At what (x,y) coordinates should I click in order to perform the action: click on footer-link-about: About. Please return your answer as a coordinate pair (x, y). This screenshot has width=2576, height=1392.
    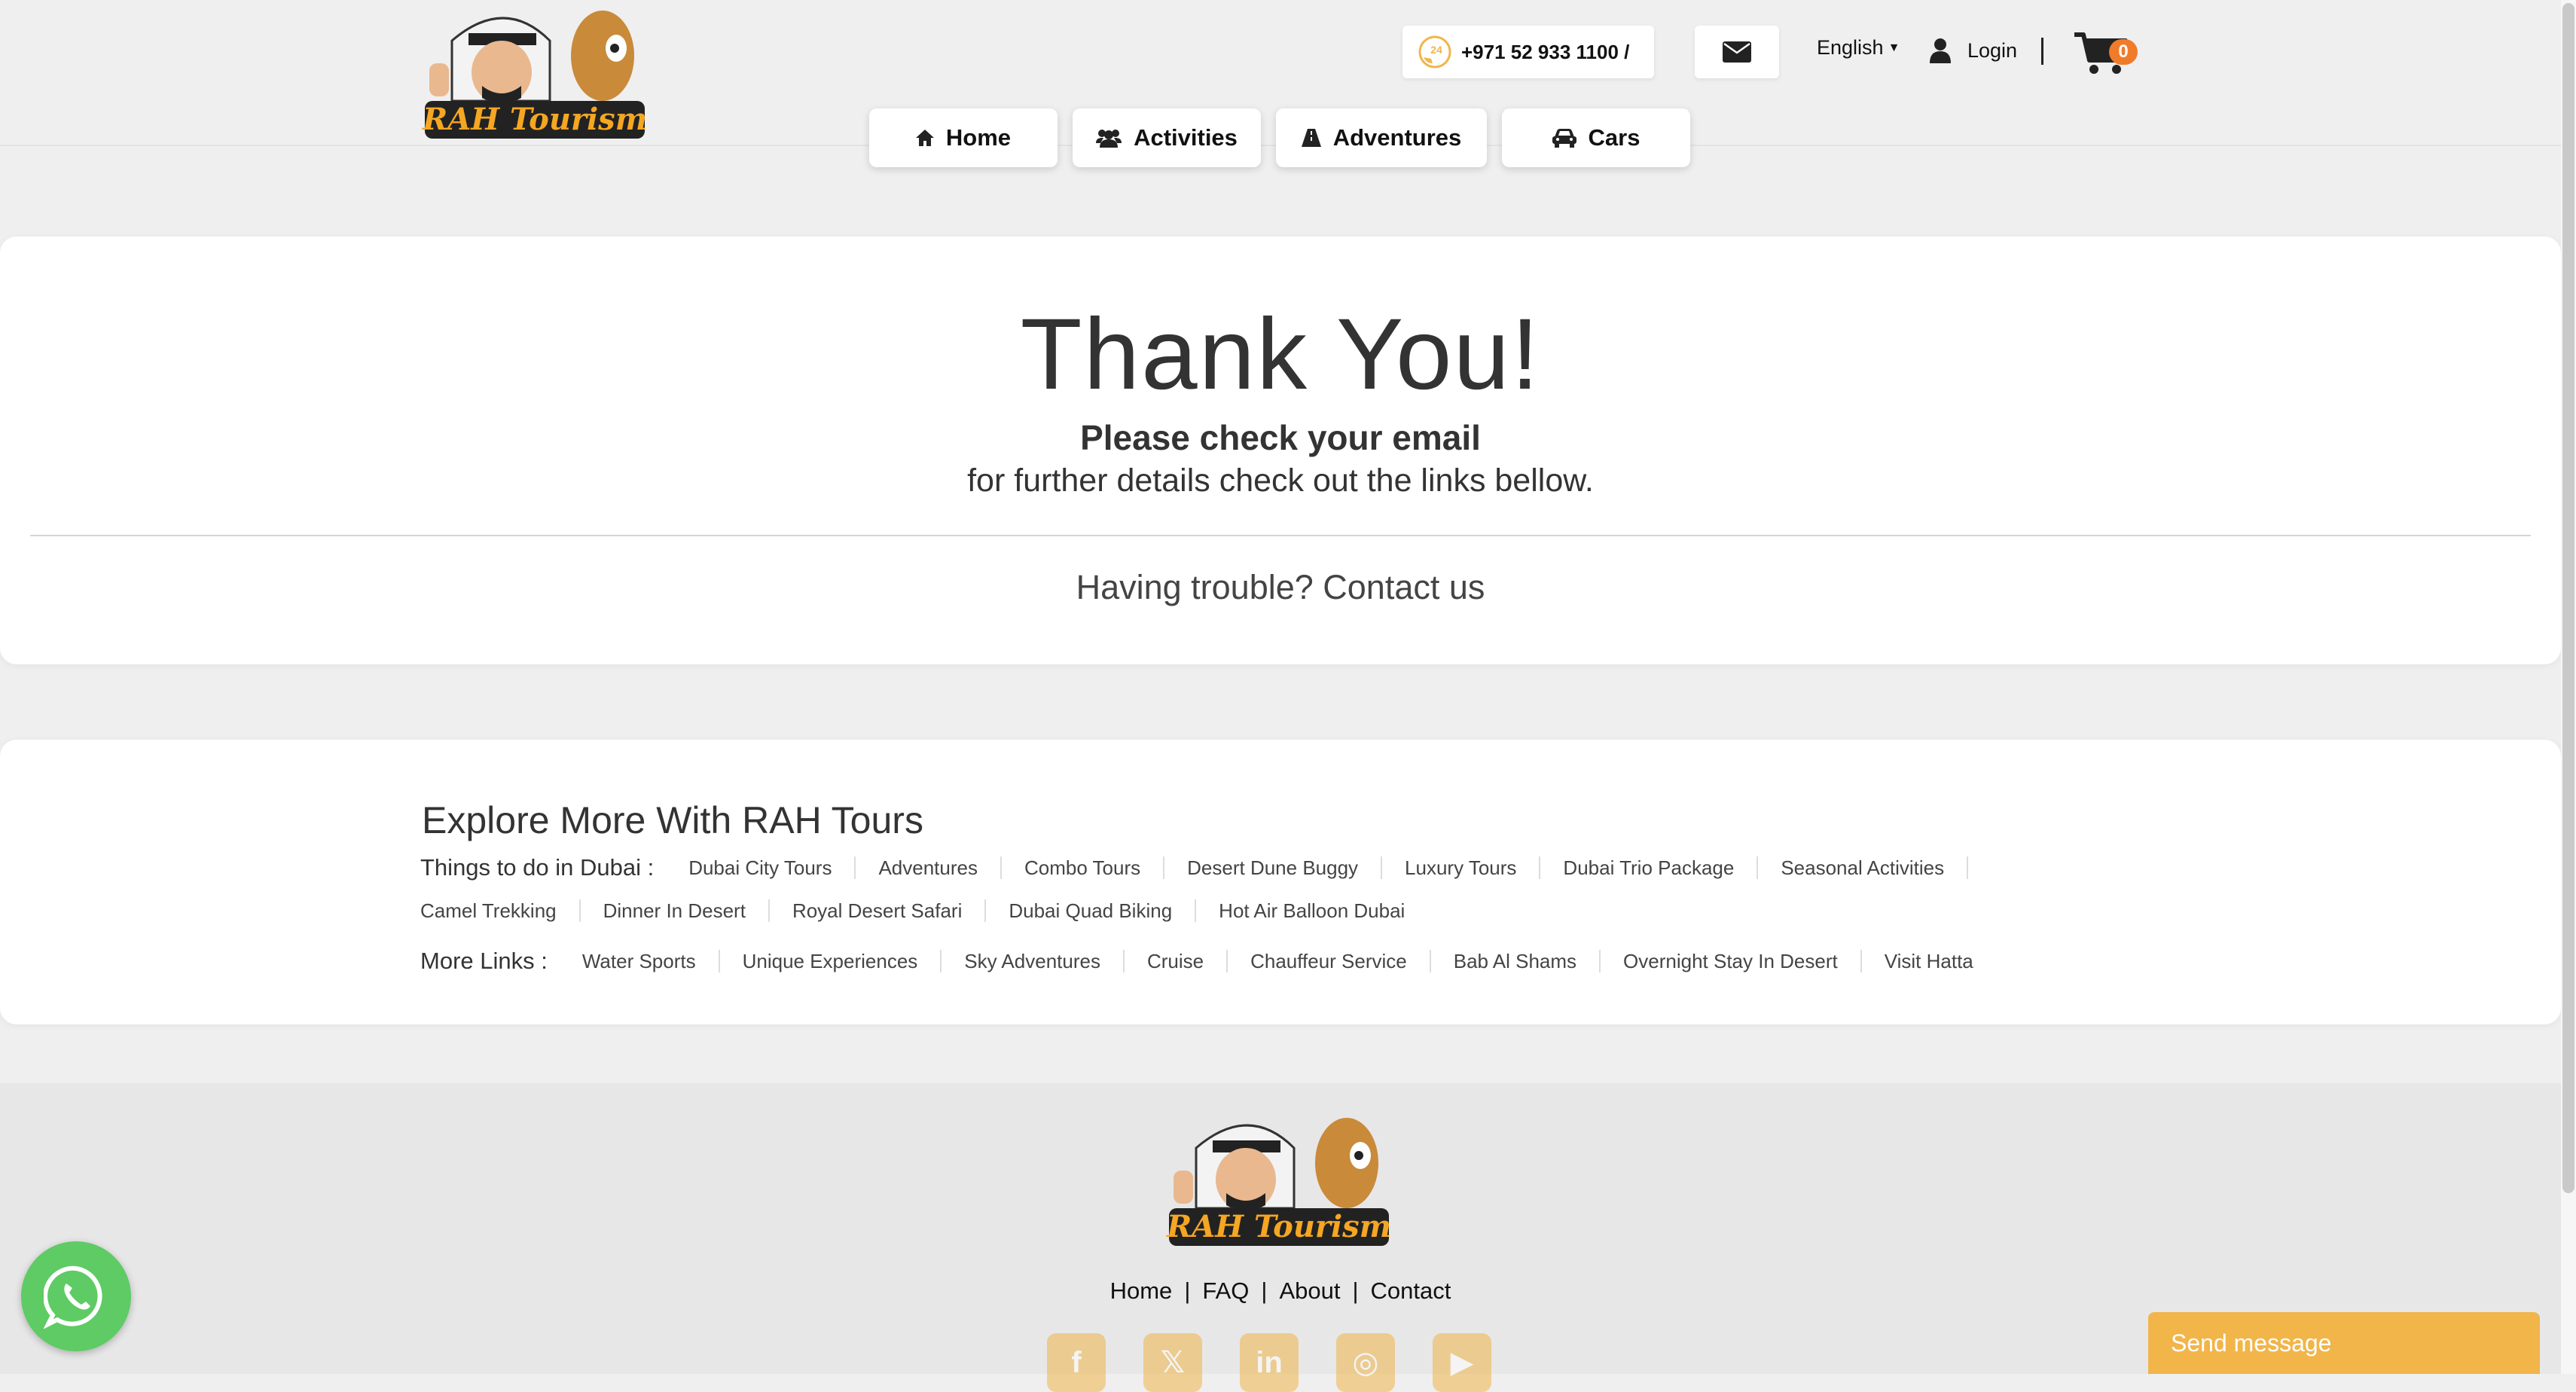
    Looking at the image, I should click on (1310, 1292).